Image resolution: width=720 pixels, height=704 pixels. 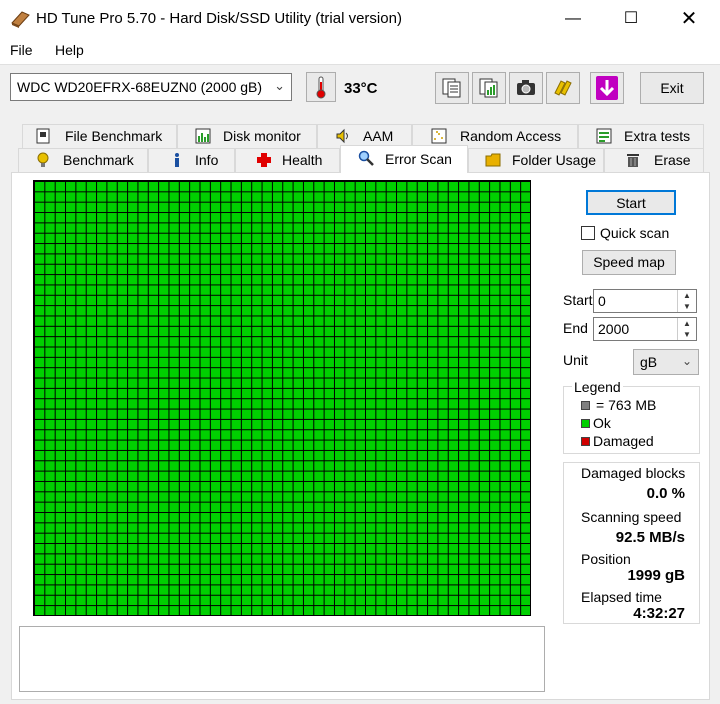 What do you see at coordinates (578, 300) in the screenshot?
I see `start-field-label: Start` at bounding box center [578, 300].